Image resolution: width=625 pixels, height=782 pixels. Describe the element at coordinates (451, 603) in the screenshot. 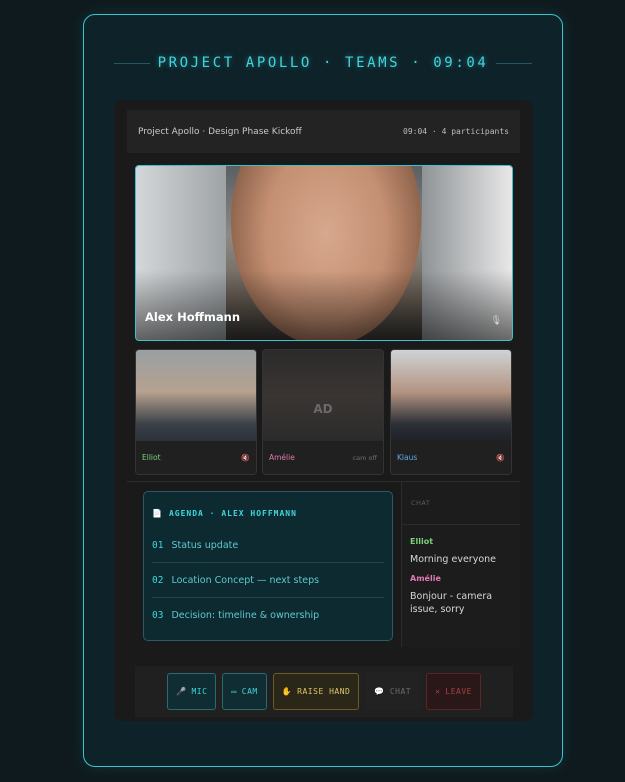

I see `chat-message: Bonjour - camera issue, sorry` at that location.